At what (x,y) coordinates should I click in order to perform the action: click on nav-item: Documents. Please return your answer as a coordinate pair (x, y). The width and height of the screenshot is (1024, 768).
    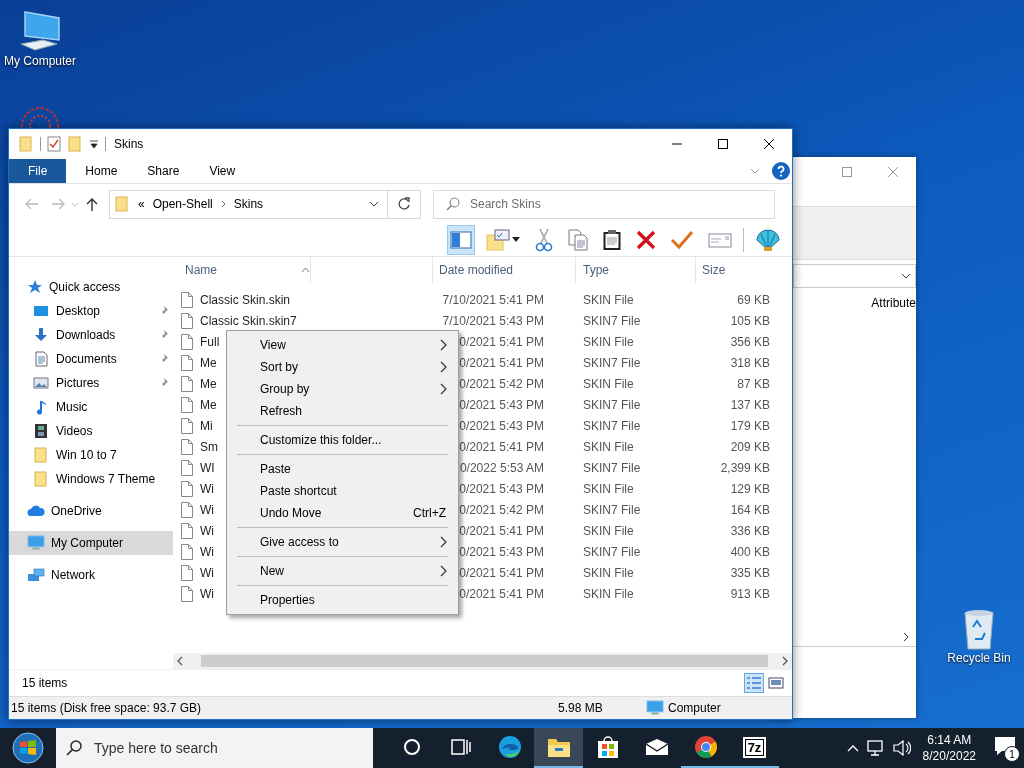
    Looking at the image, I should click on (91, 359).